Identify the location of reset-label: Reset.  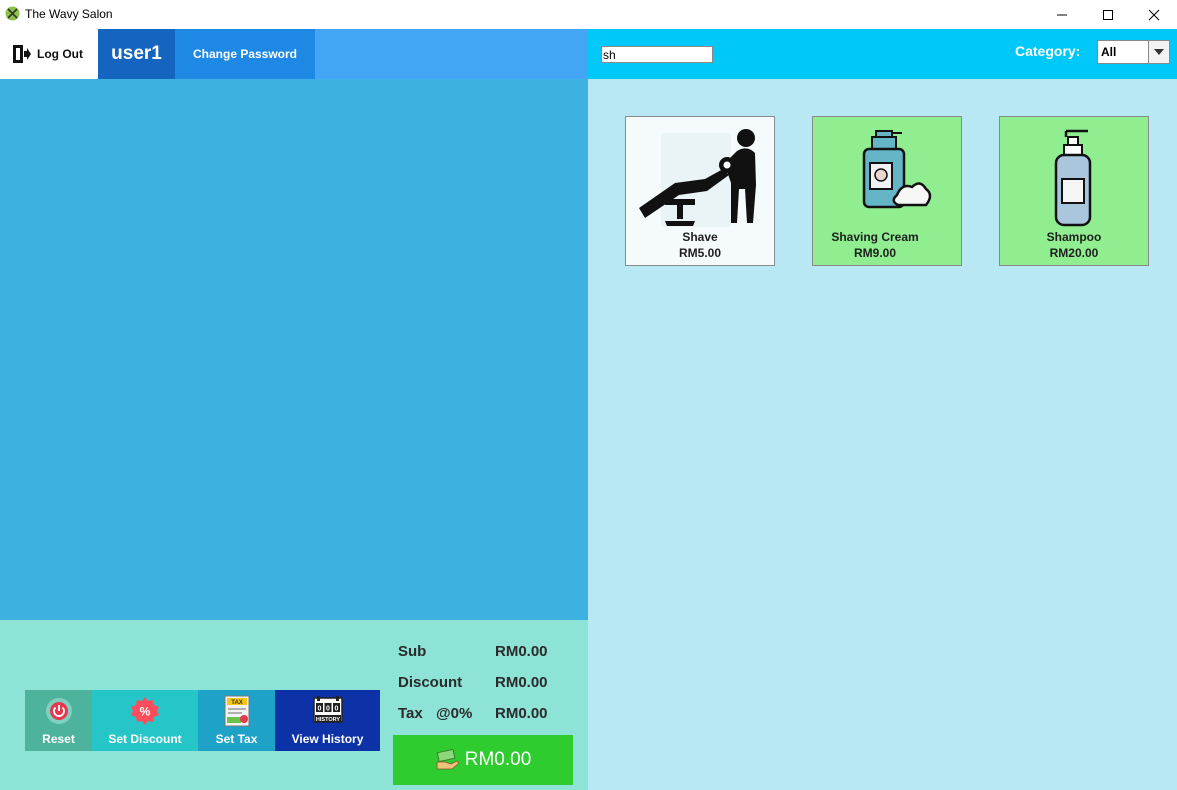
(58, 739).